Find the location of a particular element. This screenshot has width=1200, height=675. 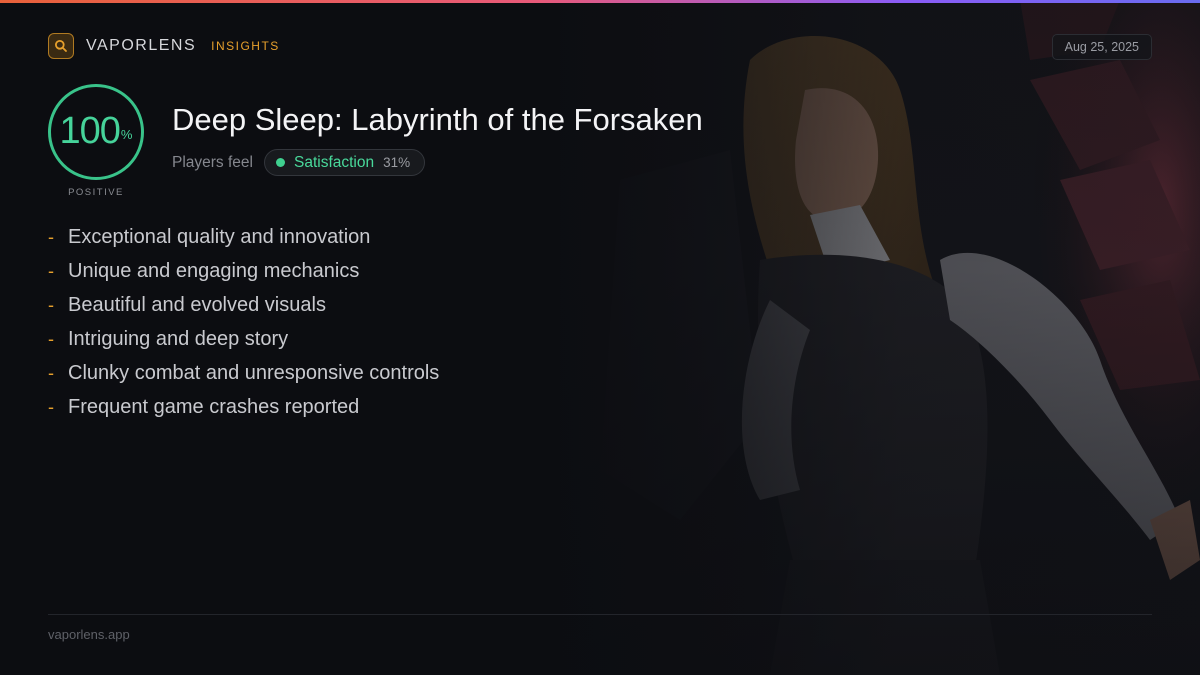

list-item-text: Frequent game crashes reported is located at coordinates (214, 406).